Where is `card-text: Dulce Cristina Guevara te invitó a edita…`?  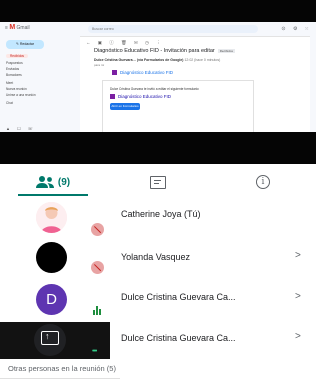
card-text: Dulce Cristina Guevara te invitó a edita… is located at coordinates (155, 89).